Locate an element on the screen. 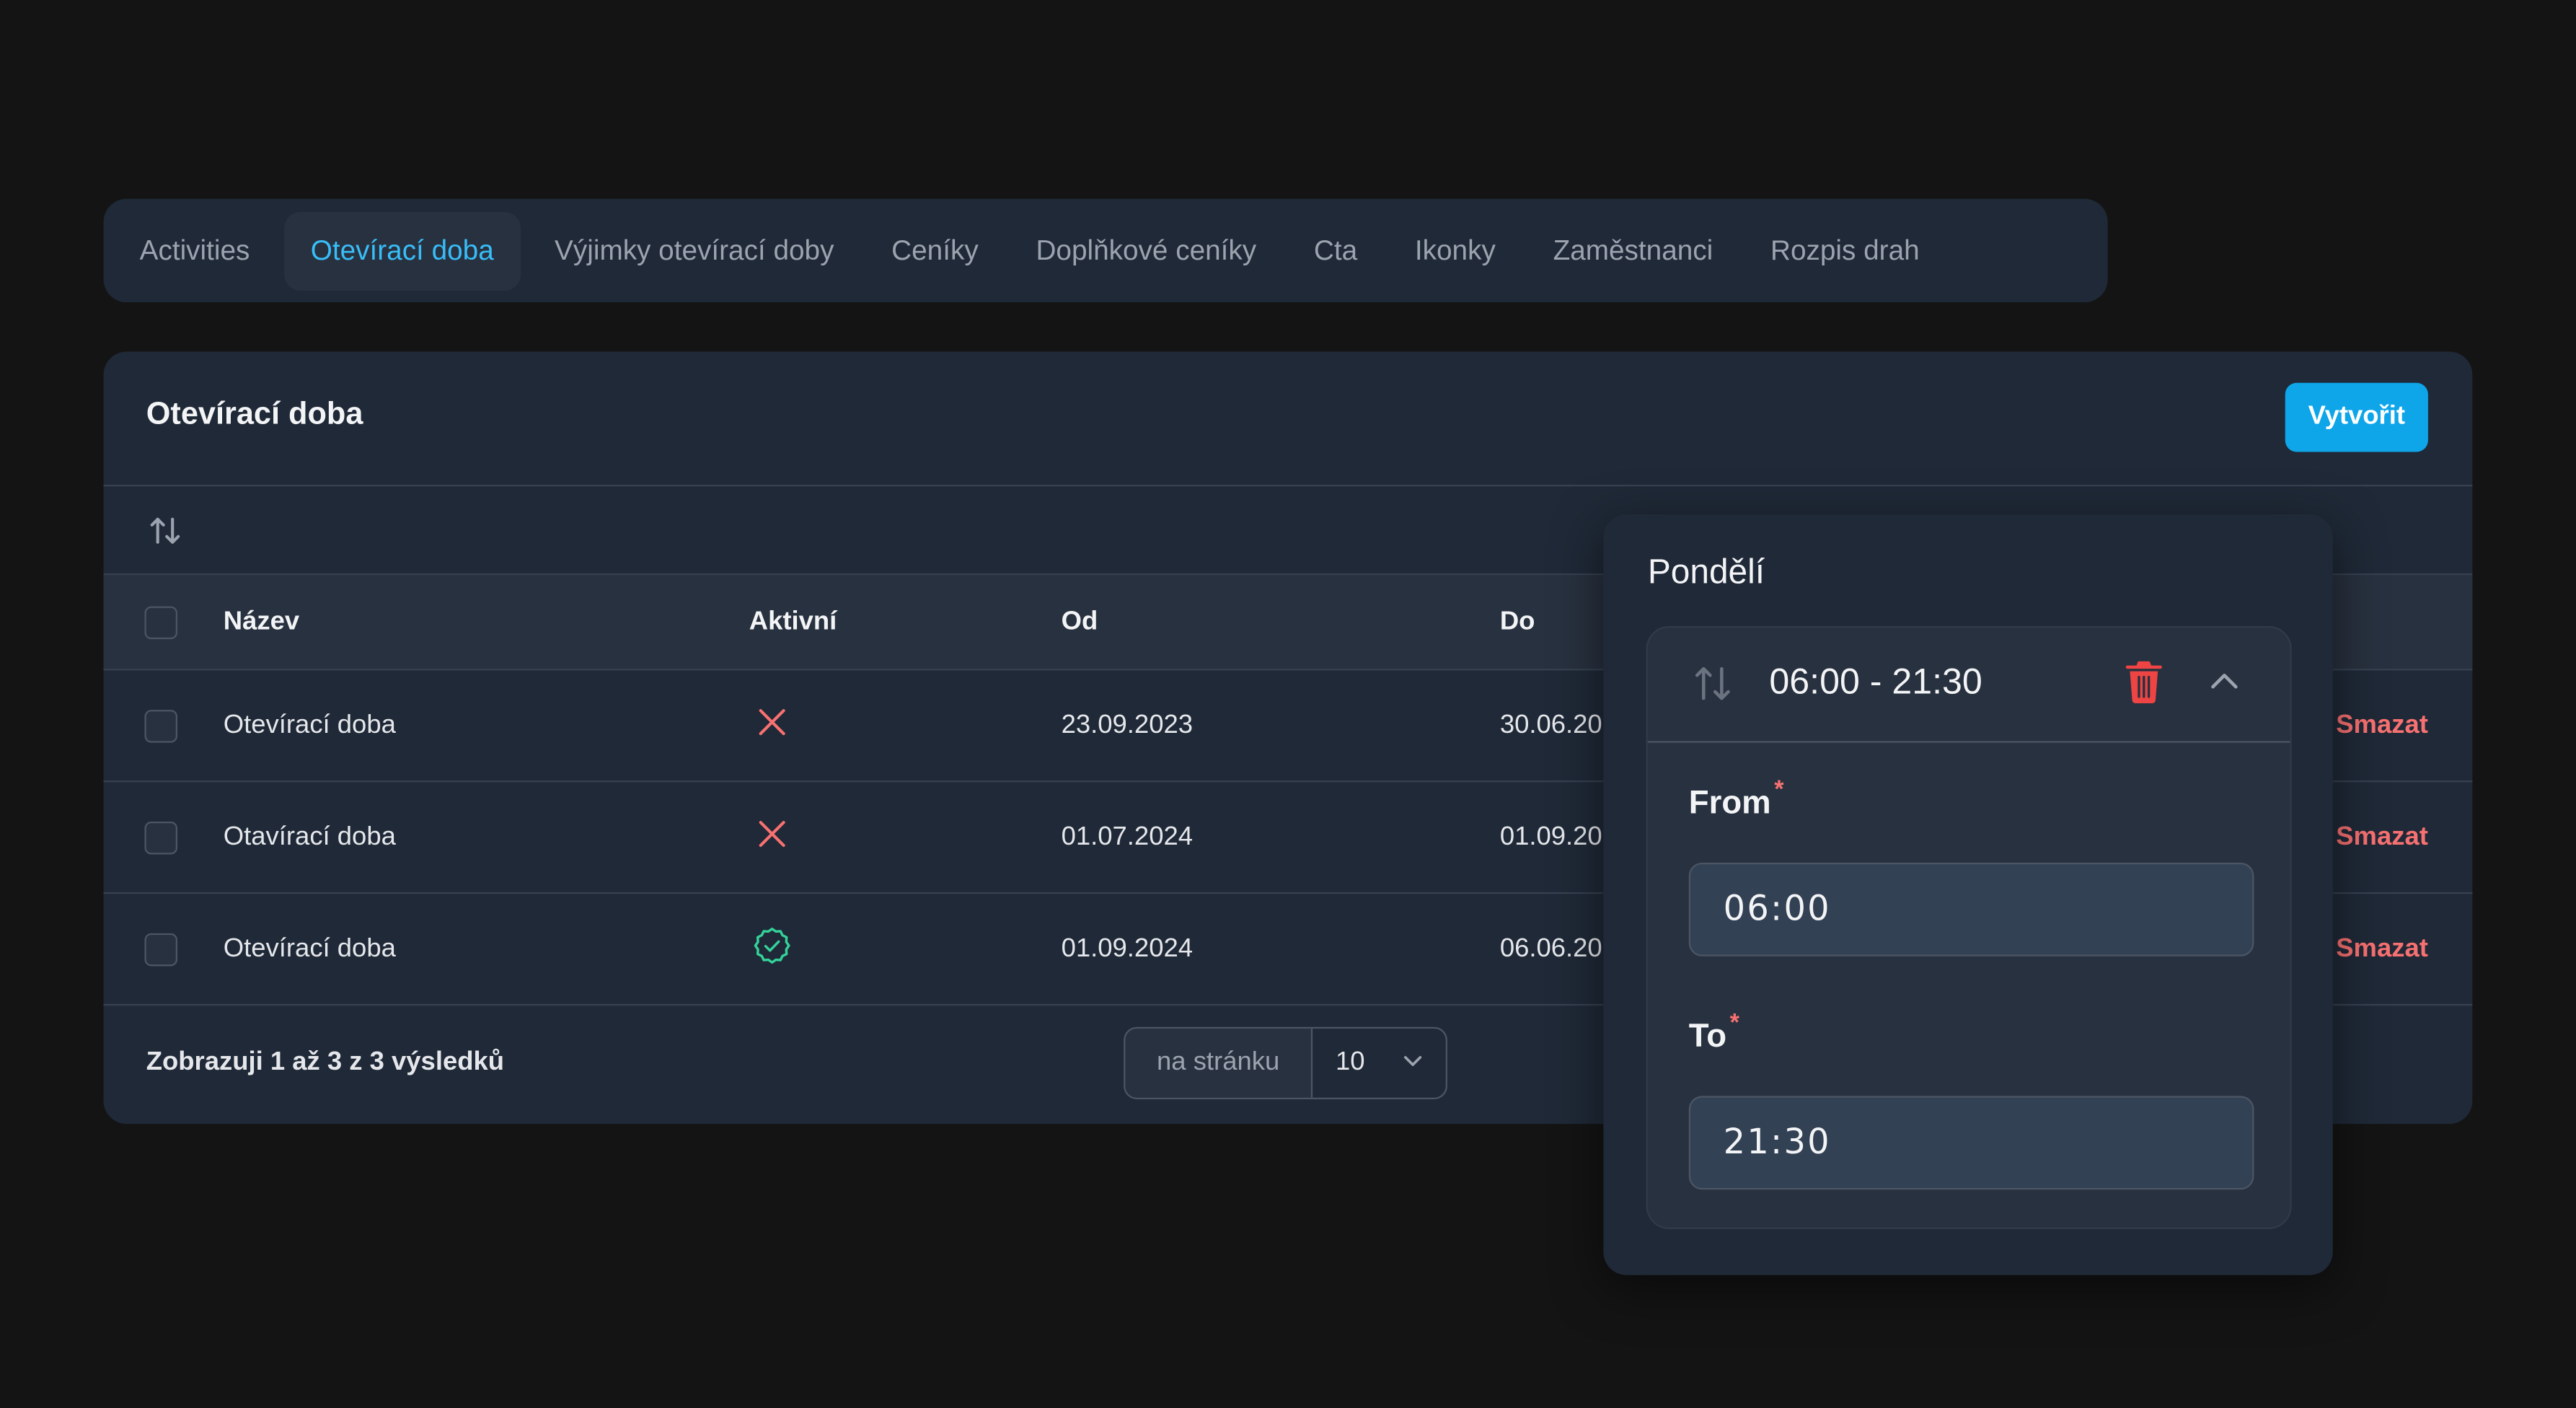 This screenshot has height=1408, width=2576. per-page-control: na stránku 10 is located at coordinates (1285, 1062).